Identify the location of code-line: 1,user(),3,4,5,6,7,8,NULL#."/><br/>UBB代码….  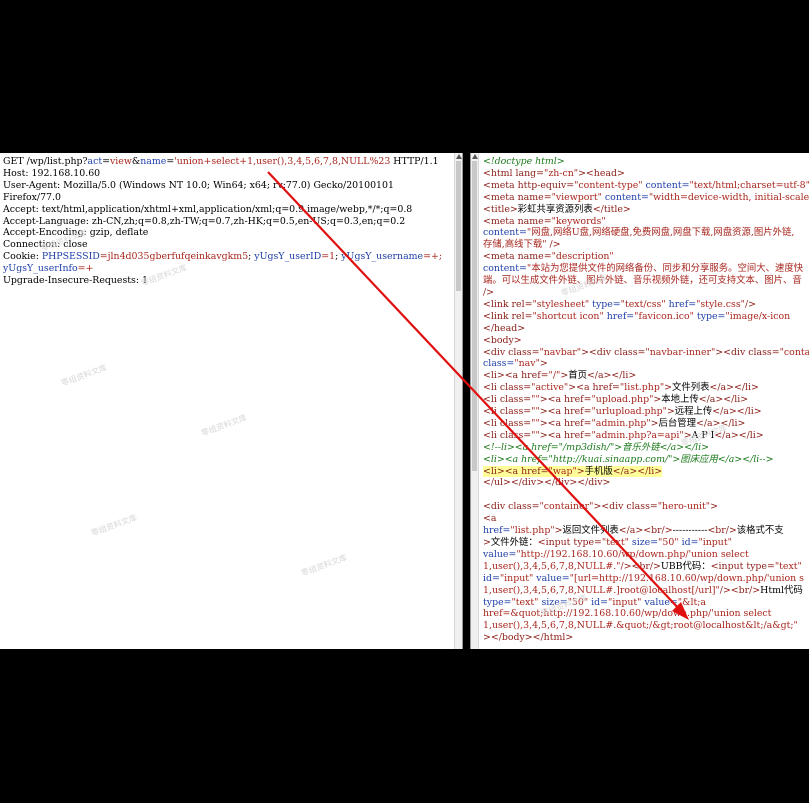
(642, 566).